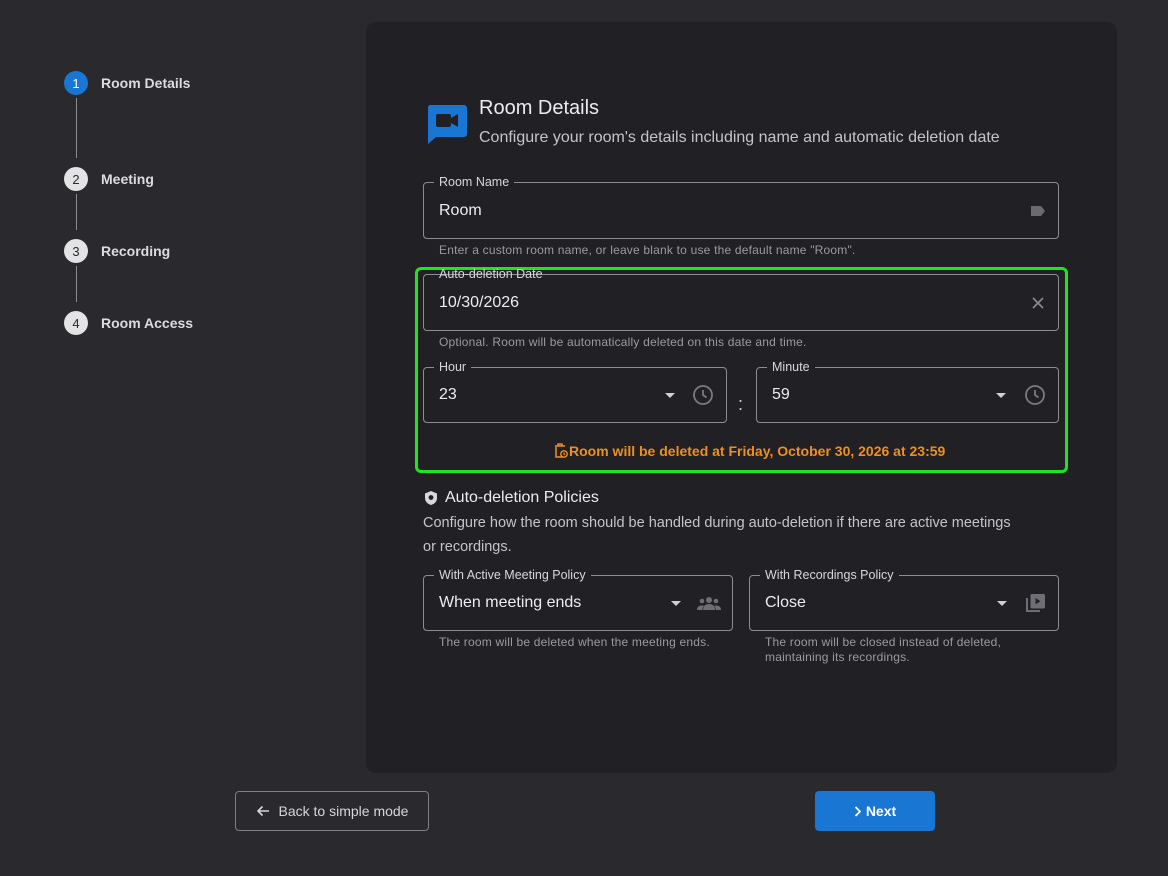 Image resolution: width=1168 pixels, height=876 pixels. I want to click on next-button: Next, so click(875, 811).